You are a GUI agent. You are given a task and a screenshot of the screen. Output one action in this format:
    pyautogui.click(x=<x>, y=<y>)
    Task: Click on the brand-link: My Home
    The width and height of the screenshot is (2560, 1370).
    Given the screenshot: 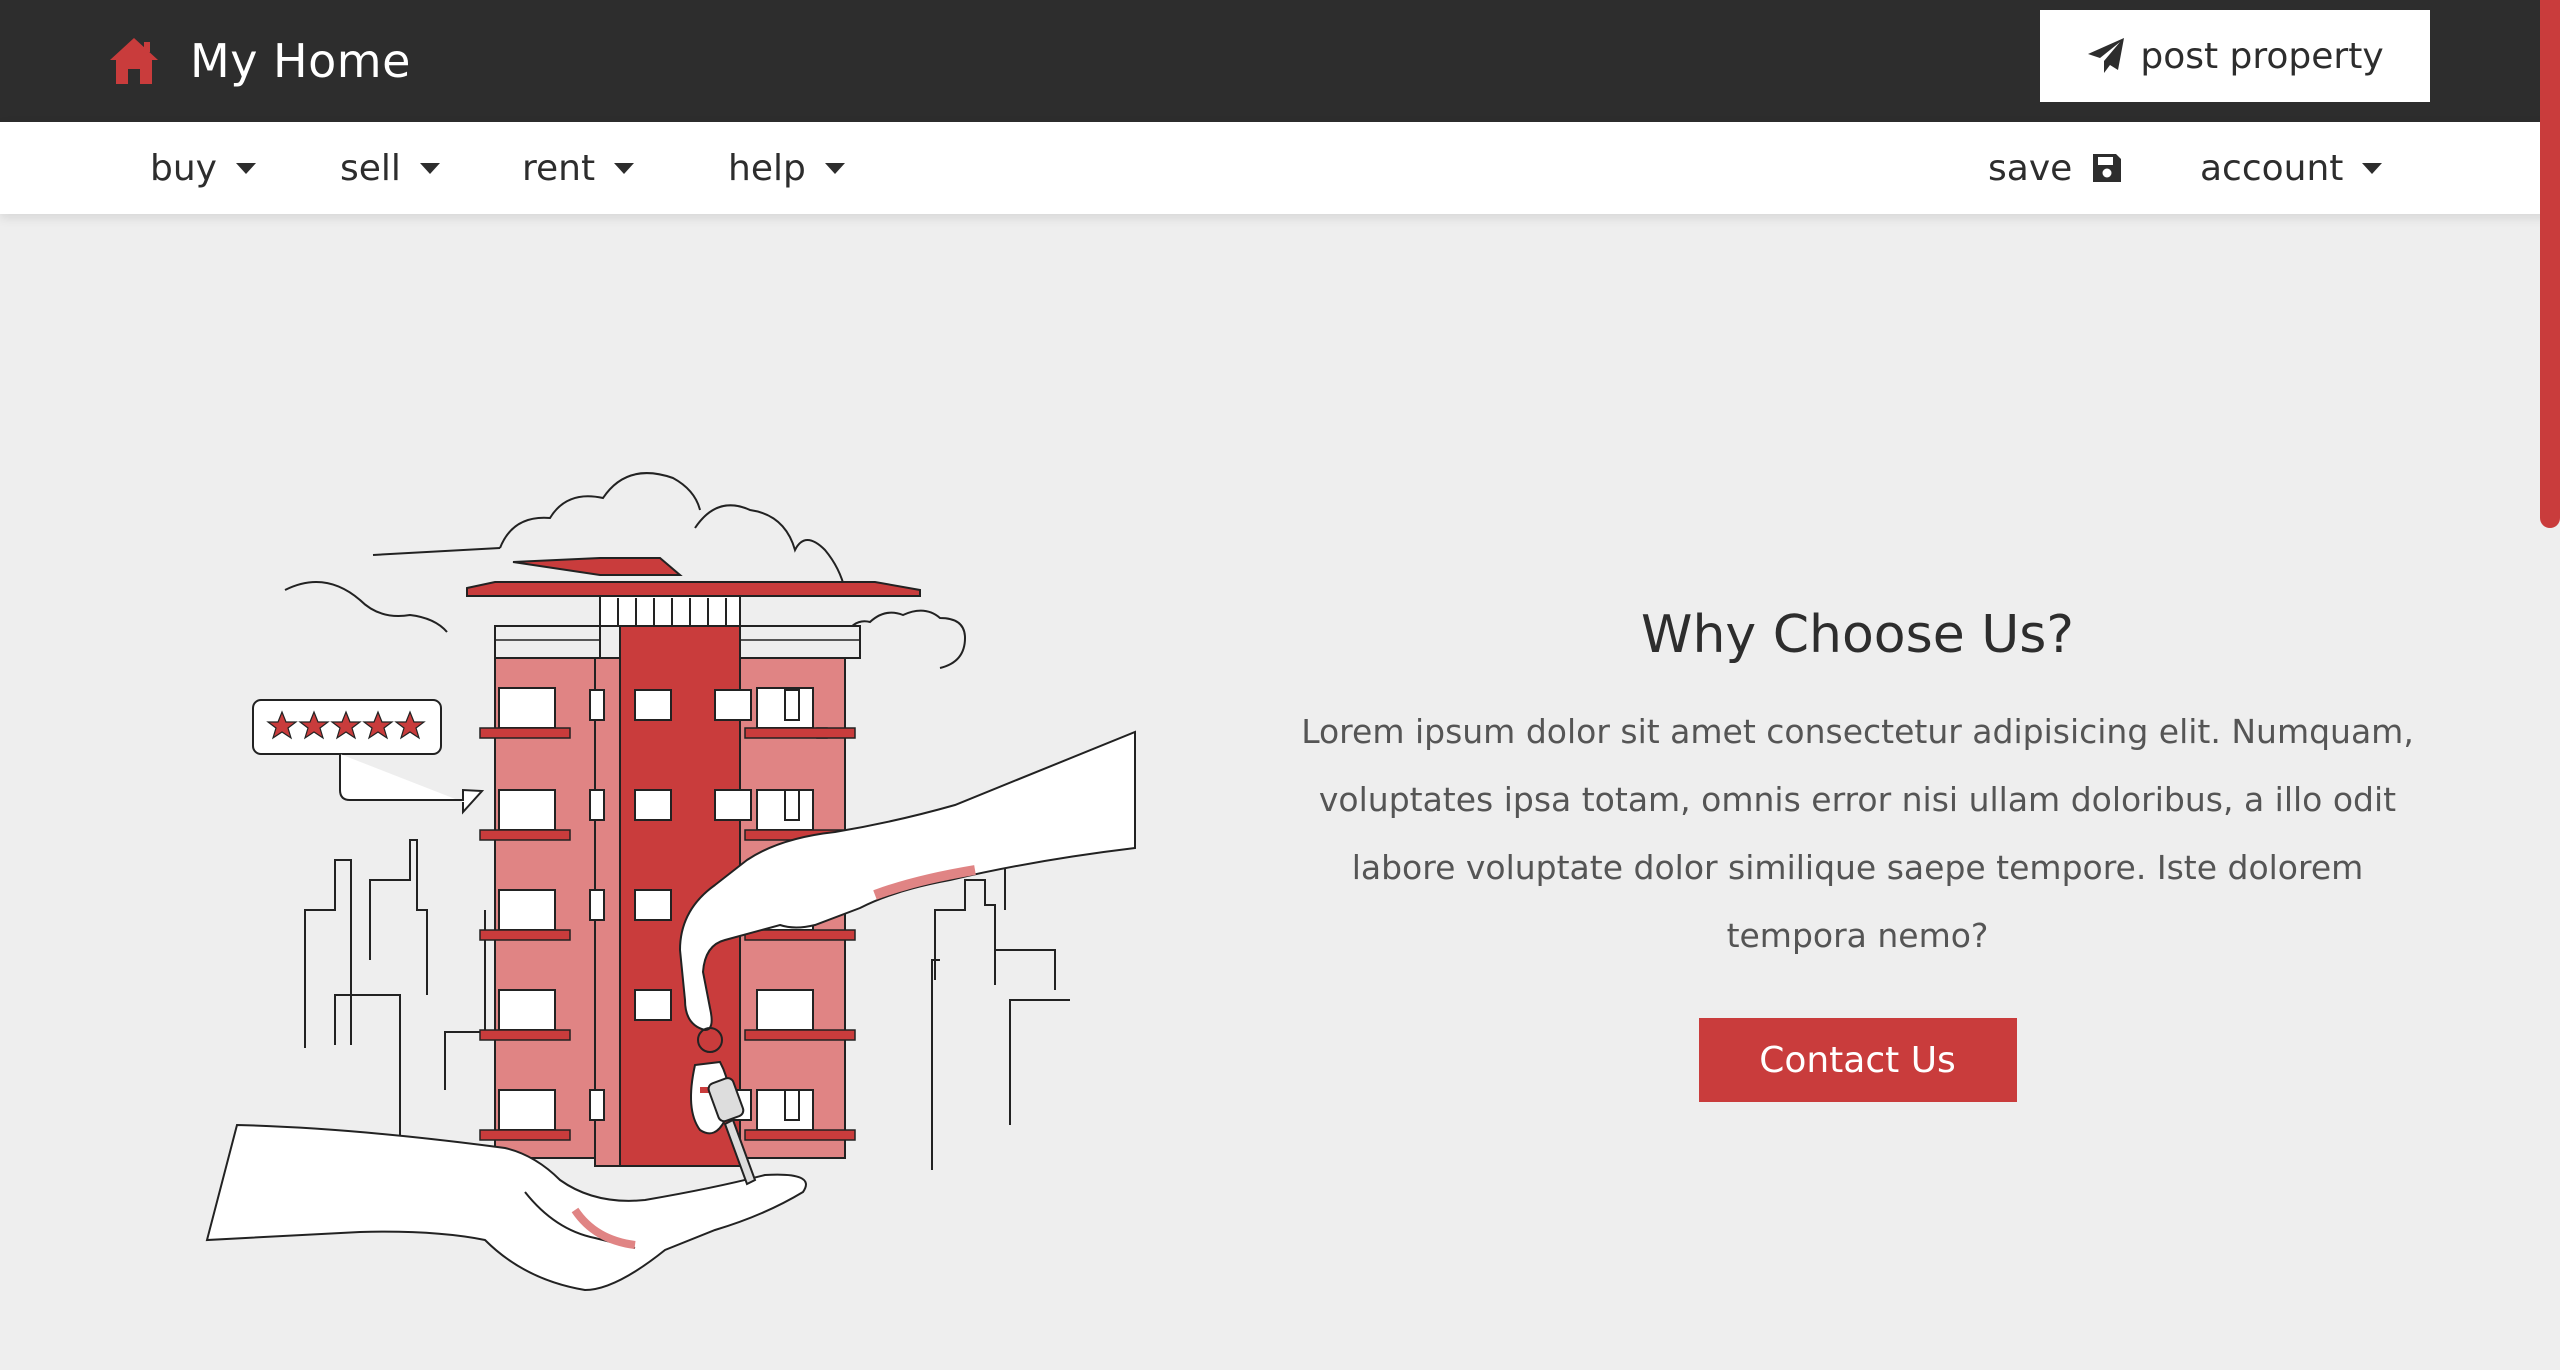 What is the action you would take?
    pyautogui.click(x=259, y=61)
    